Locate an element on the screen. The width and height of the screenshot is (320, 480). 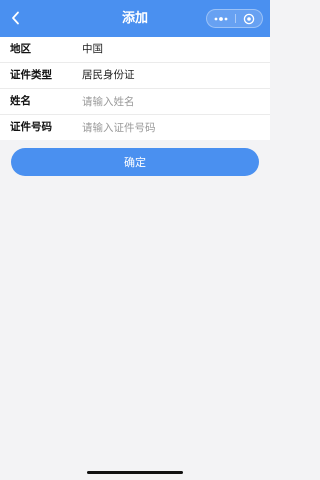
region-label: 地区 is located at coordinates (20, 49).